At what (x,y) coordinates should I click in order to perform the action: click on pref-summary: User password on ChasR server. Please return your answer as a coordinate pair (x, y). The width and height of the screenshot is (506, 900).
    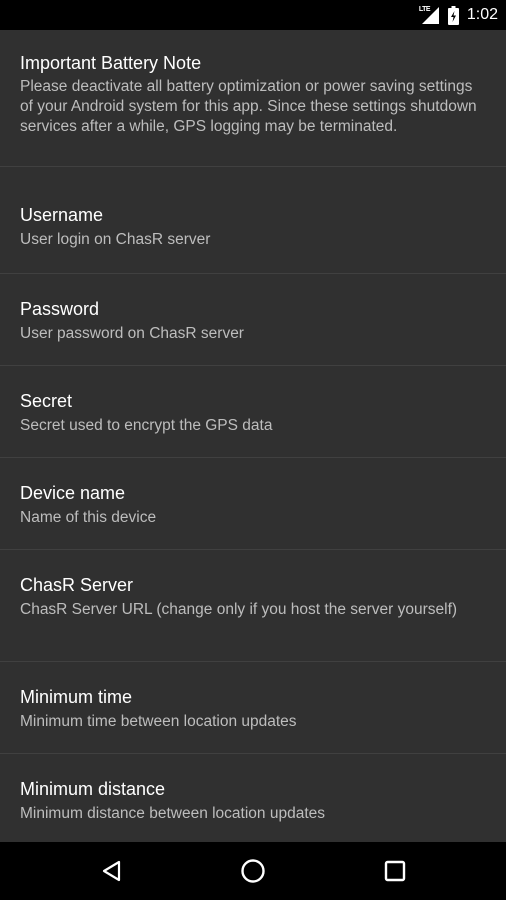
    Looking at the image, I should click on (132, 333).